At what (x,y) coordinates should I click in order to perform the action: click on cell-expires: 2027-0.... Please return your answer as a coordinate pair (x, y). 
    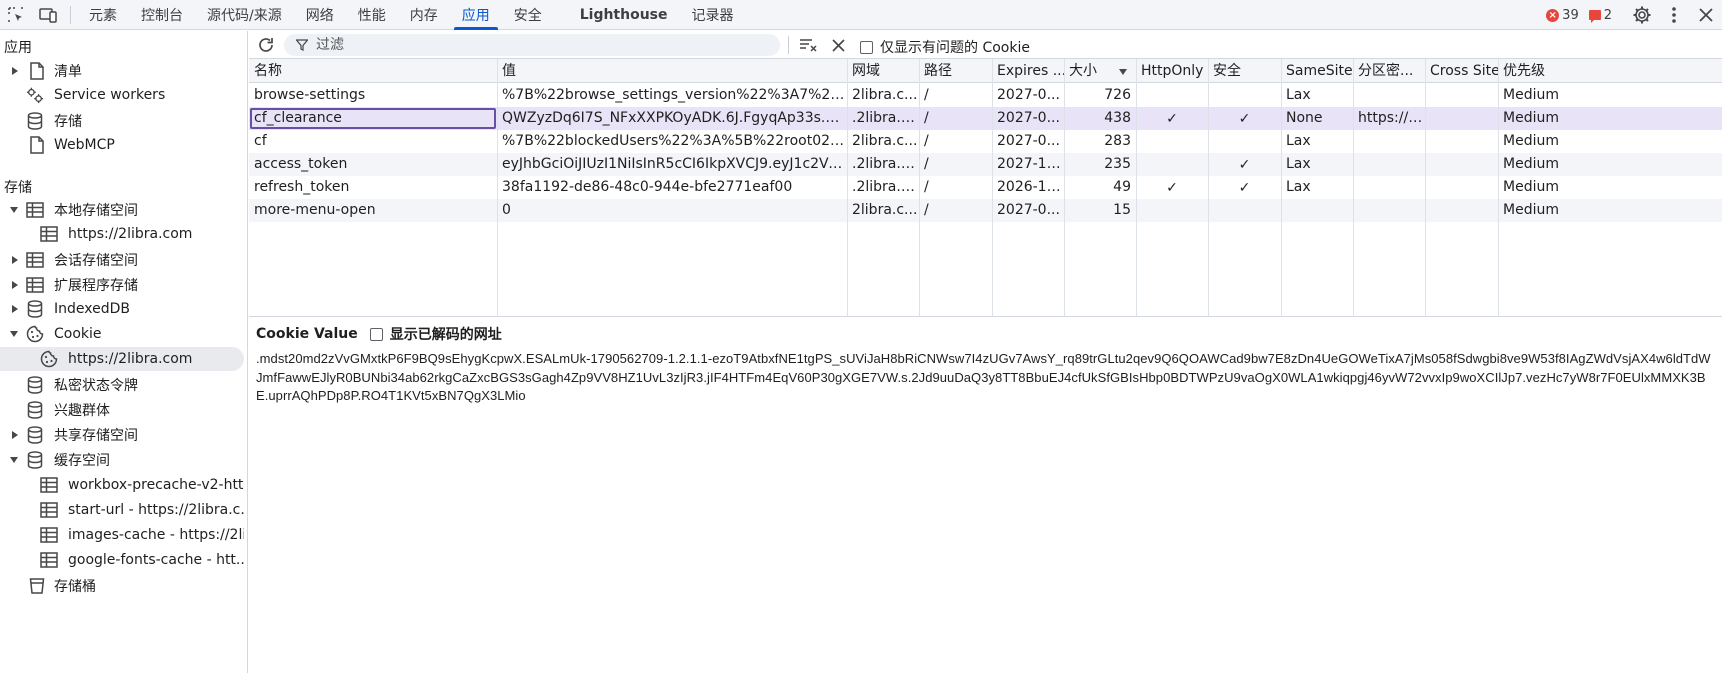
    Looking at the image, I should click on (1028, 210).